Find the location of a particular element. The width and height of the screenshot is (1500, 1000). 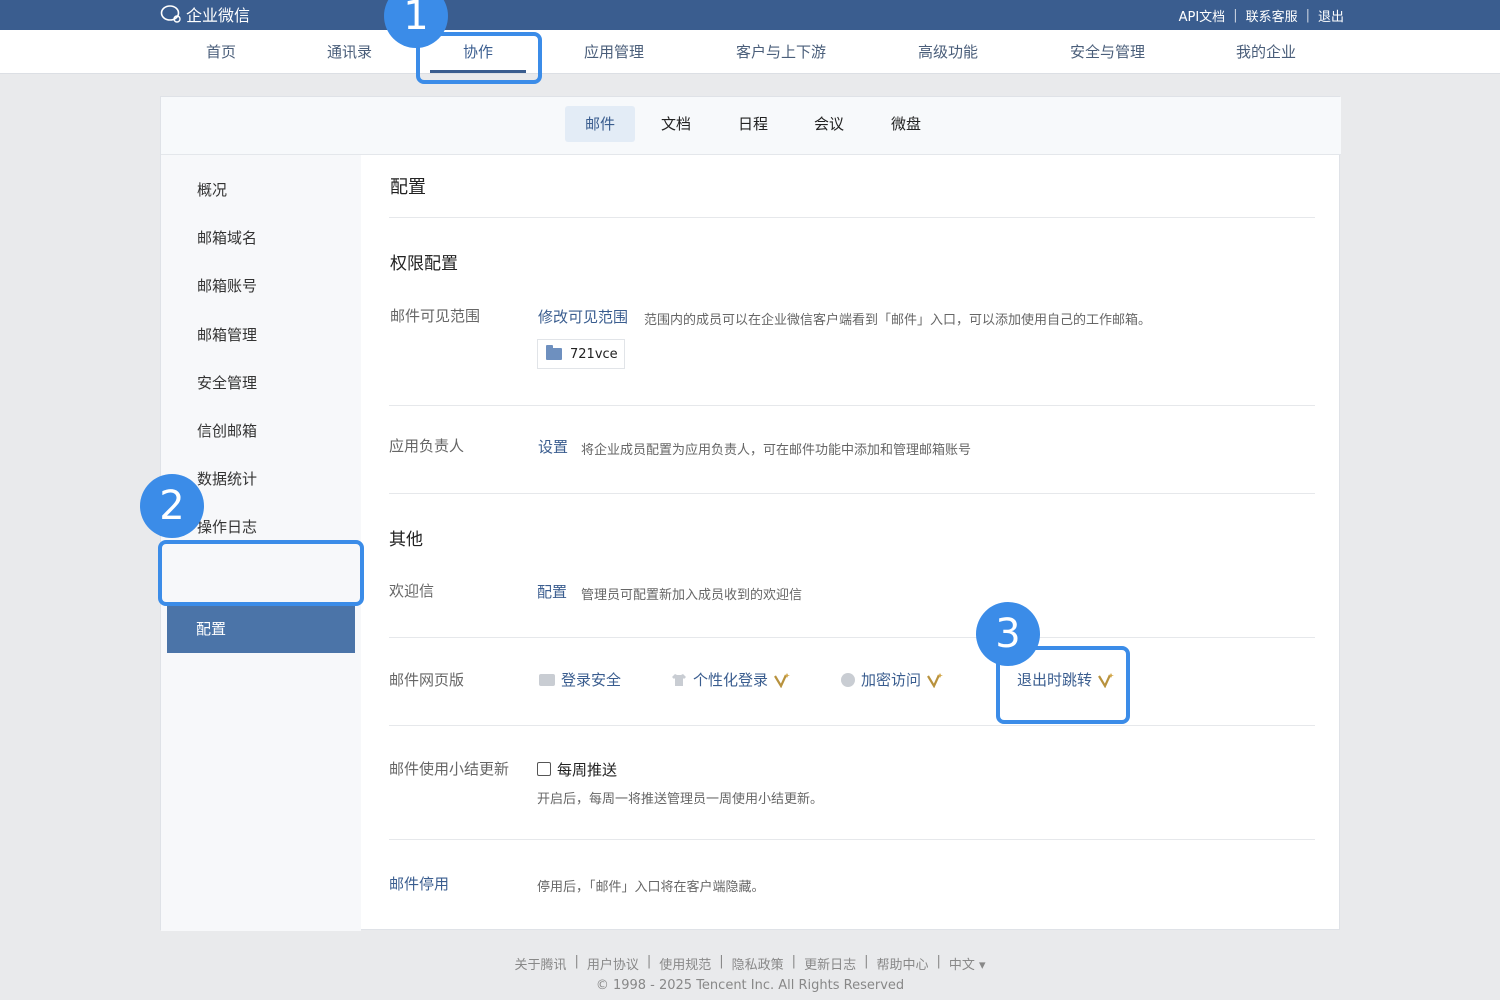

page-title: 配置 is located at coordinates (408, 187).